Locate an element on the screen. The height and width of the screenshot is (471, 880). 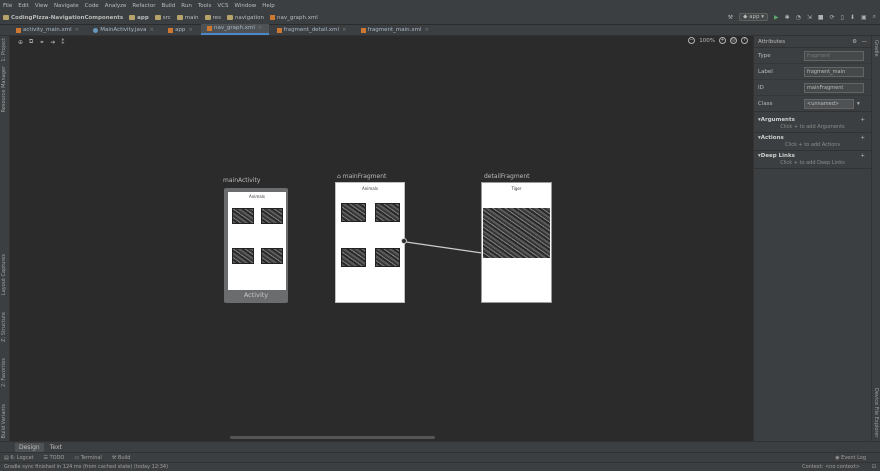
breadcrumb-res: res is located at coordinates (212, 18).